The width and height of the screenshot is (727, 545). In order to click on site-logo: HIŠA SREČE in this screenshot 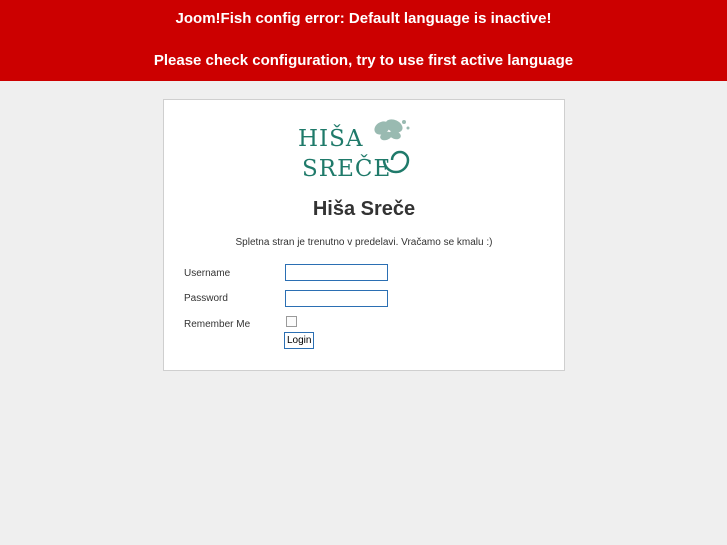, I will do `click(354, 150)`.